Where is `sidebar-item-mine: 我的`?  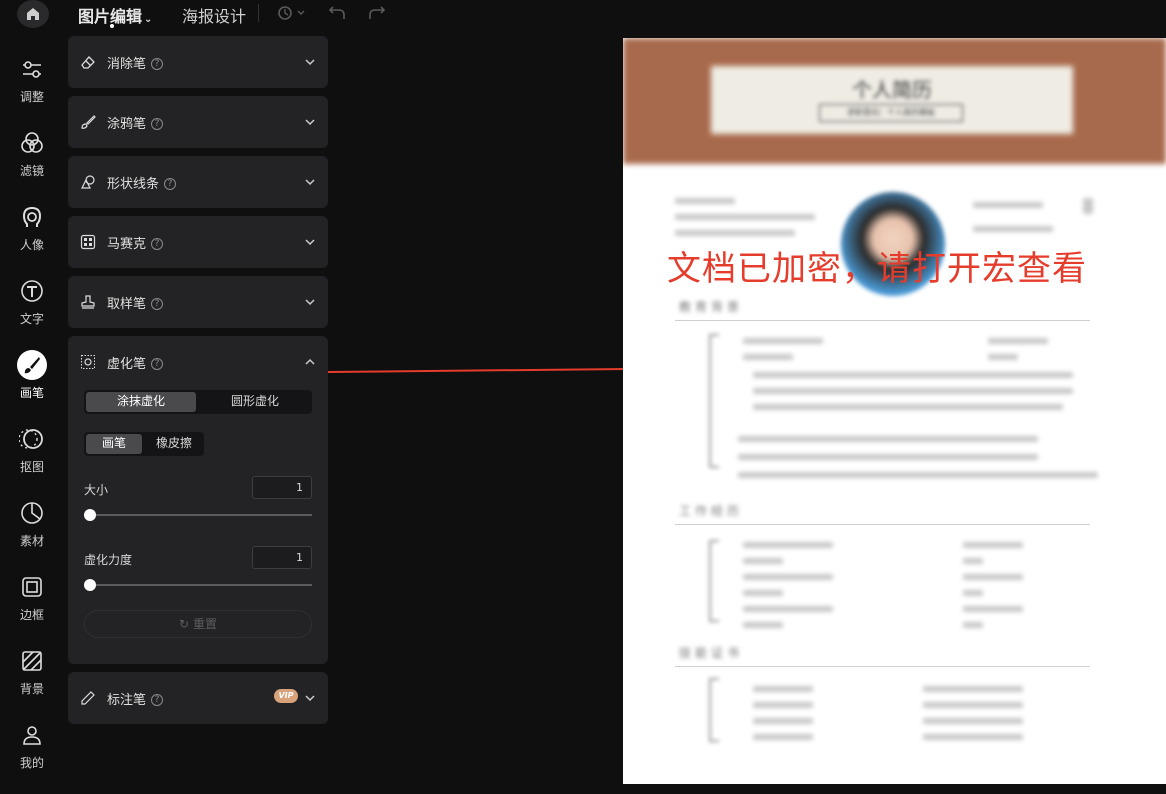
sidebar-item-mine: 我的 is located at coordinates (32, 757).